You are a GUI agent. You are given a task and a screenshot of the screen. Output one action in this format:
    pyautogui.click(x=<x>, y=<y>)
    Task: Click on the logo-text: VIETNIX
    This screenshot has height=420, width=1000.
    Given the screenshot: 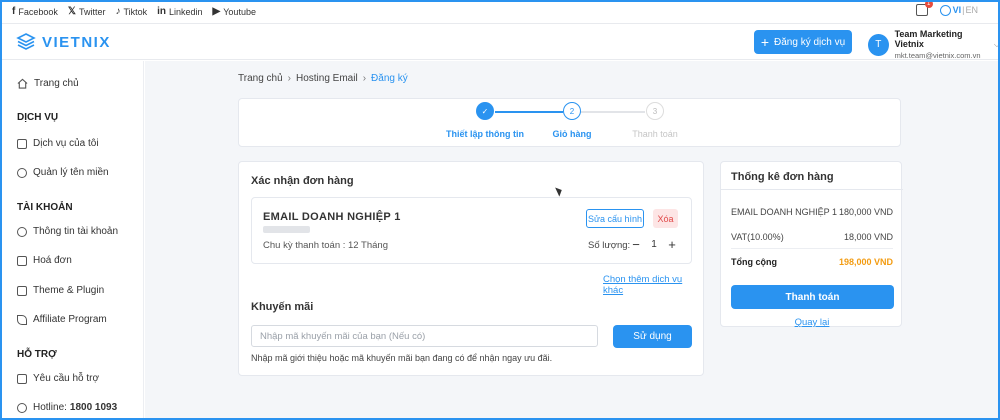 What is the action you would take?
    pyautogui.click(x=76, y=42)
    